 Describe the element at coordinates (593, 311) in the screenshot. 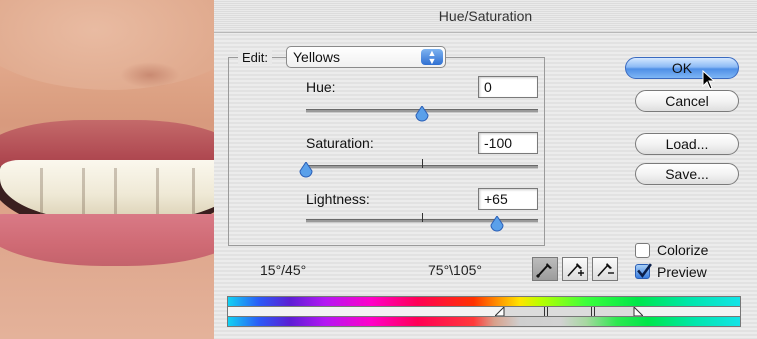

I see `range-right-bar-handle` at that location.